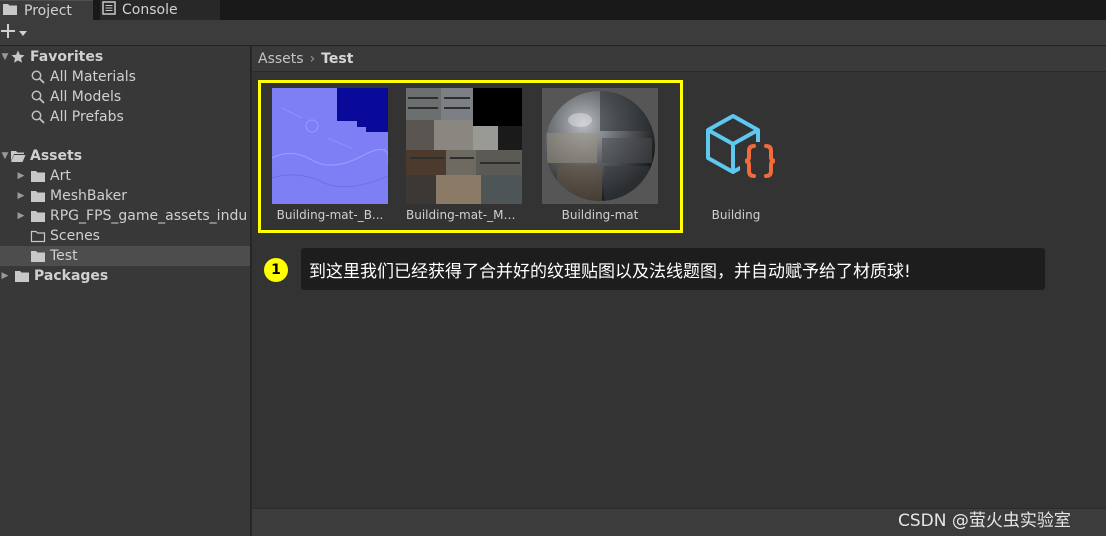  I want to click on asset-label: Building, so click(736, 215).